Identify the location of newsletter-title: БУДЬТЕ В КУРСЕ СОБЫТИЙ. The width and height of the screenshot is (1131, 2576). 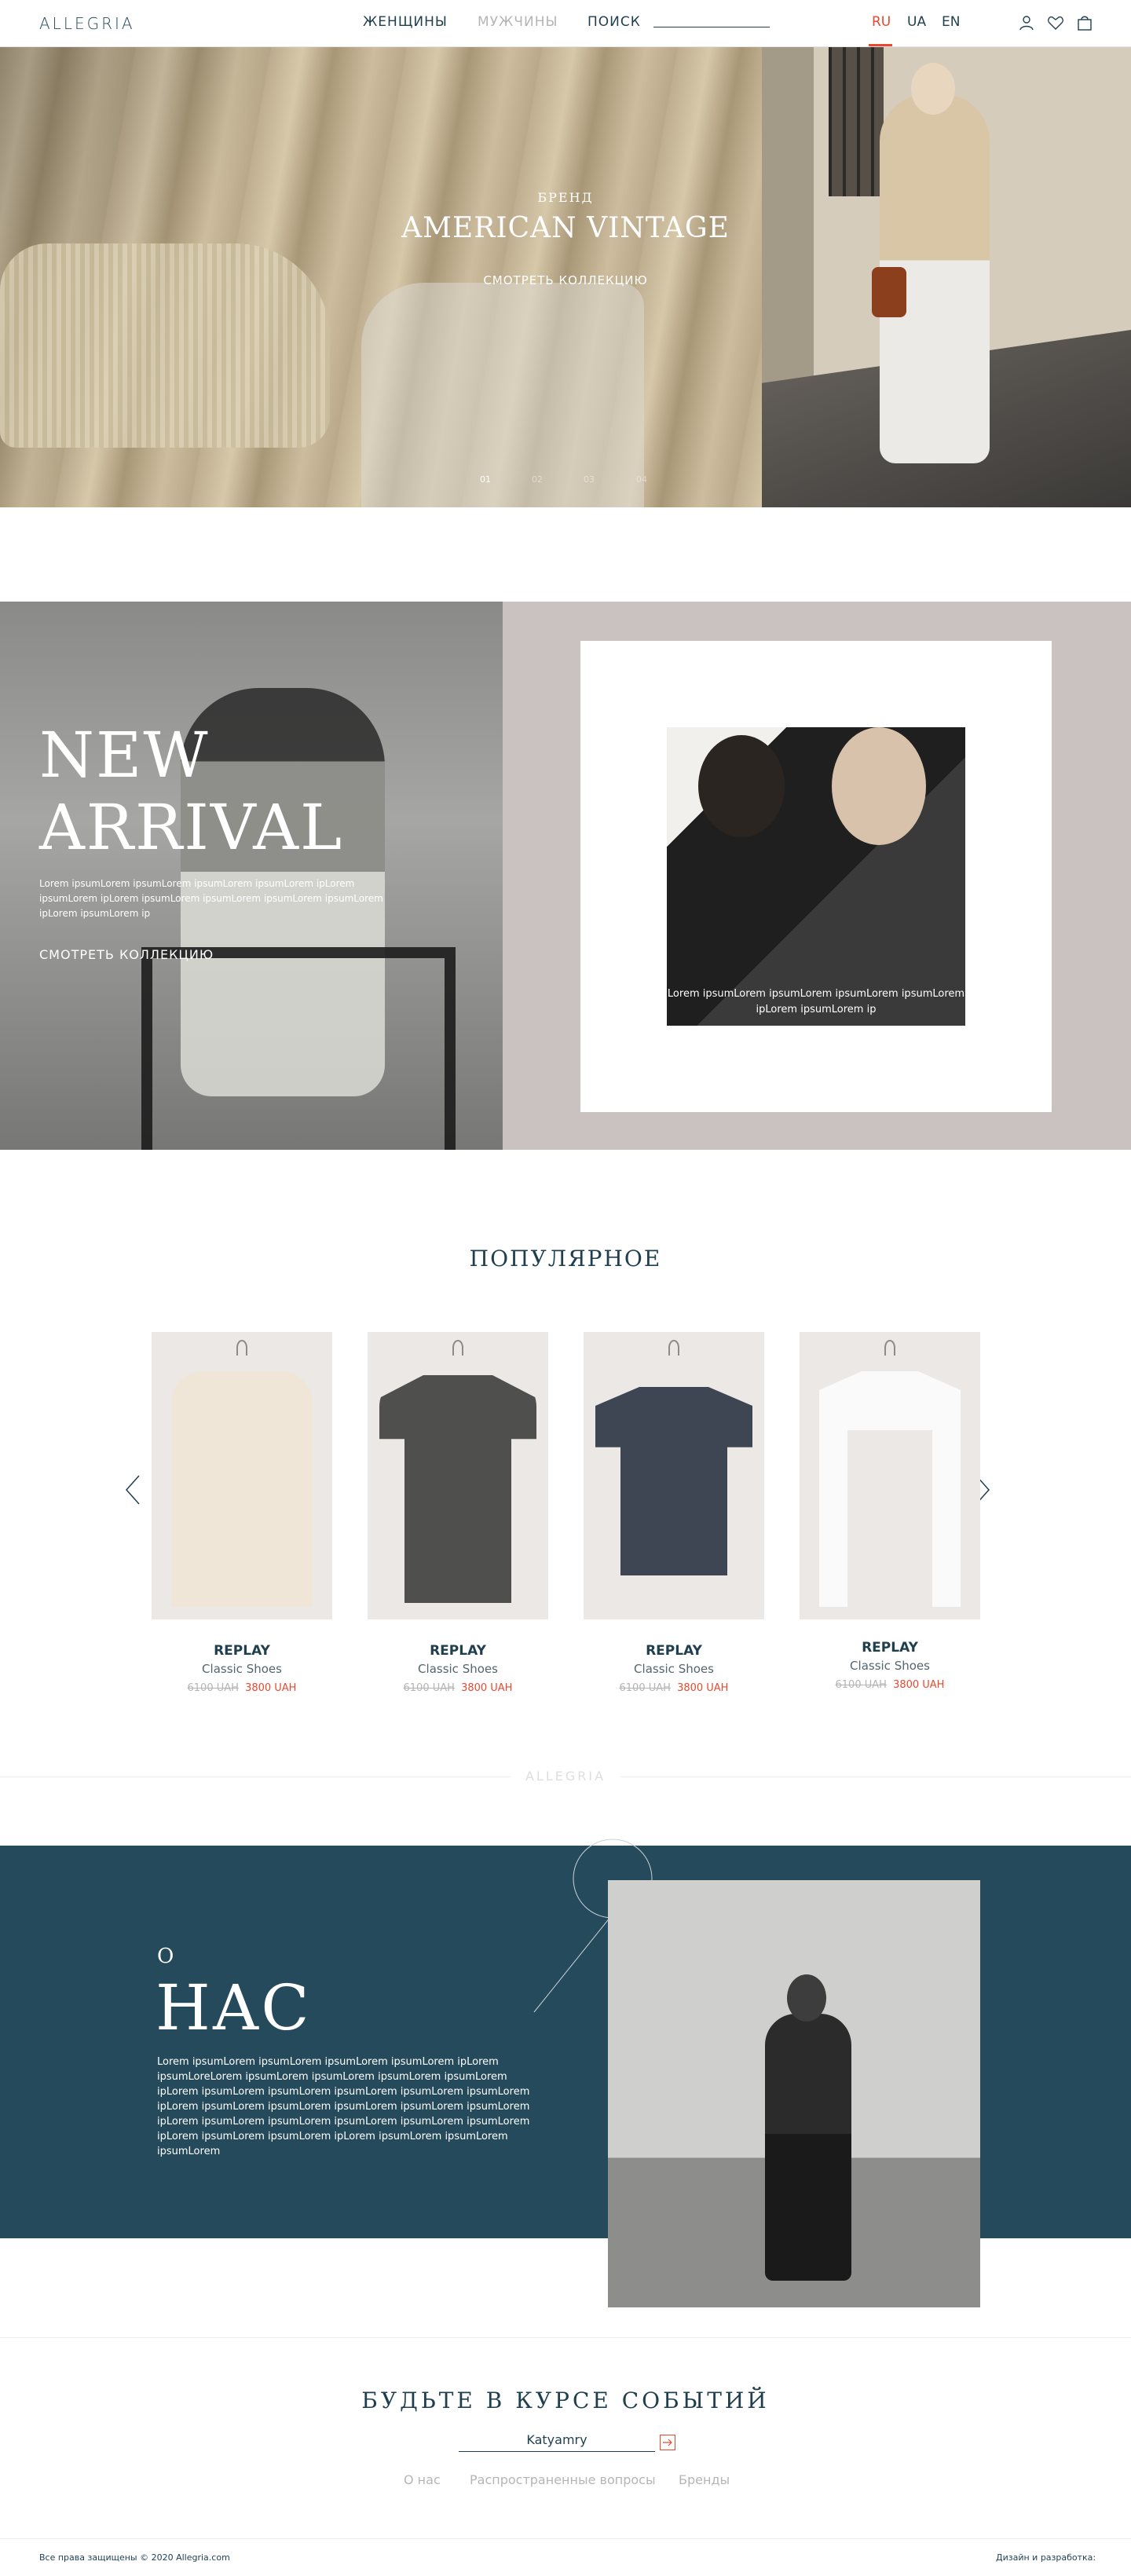
(565, 2401).